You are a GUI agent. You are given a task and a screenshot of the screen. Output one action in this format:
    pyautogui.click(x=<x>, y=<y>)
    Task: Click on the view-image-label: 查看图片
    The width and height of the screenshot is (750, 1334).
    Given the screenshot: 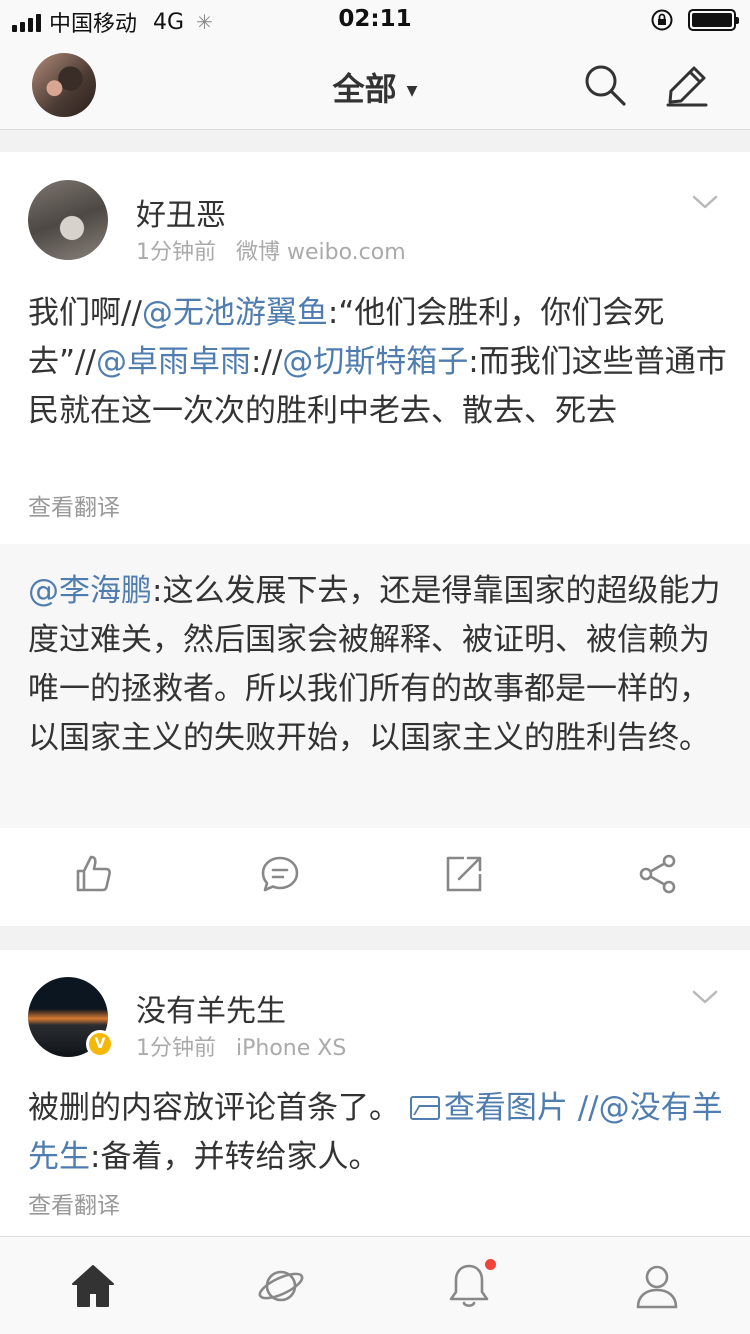 What is the action you would take?
    pyautogui.click(x=505, y=1108)
    